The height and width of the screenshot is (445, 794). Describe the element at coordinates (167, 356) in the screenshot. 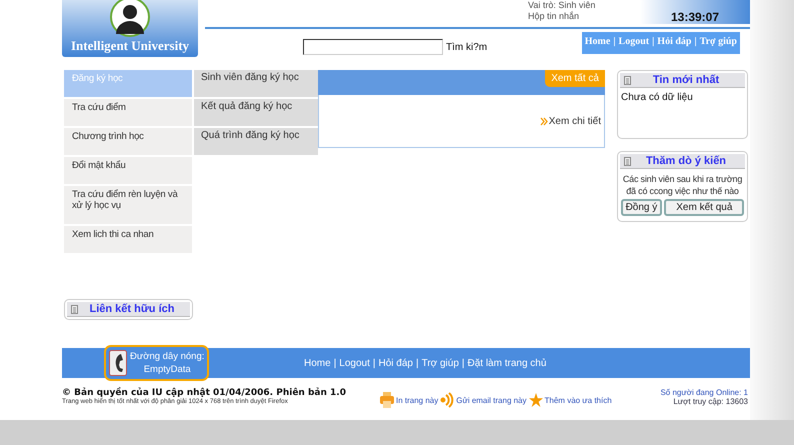

I see `hotline-label: Đường dây nóng:` at that location.